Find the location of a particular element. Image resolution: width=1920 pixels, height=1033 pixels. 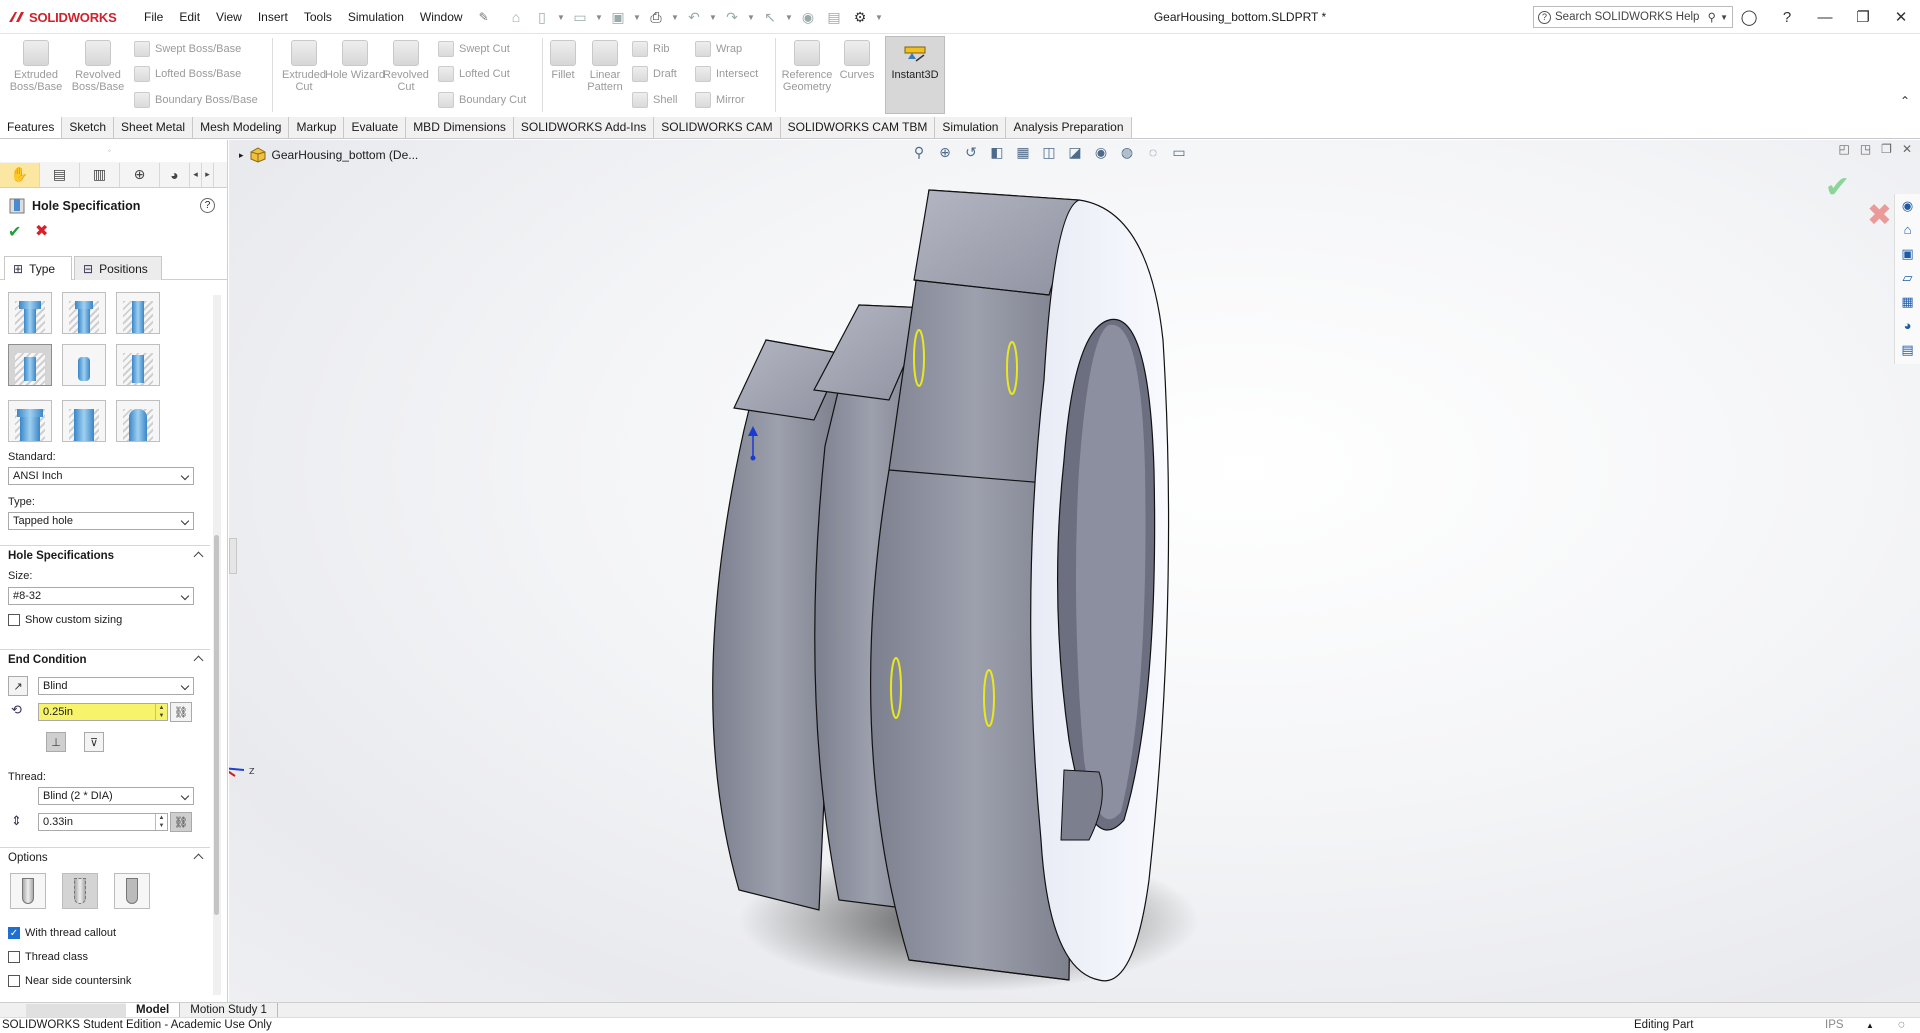

restore-button: ❐ is located at coordinates (1863, 17).